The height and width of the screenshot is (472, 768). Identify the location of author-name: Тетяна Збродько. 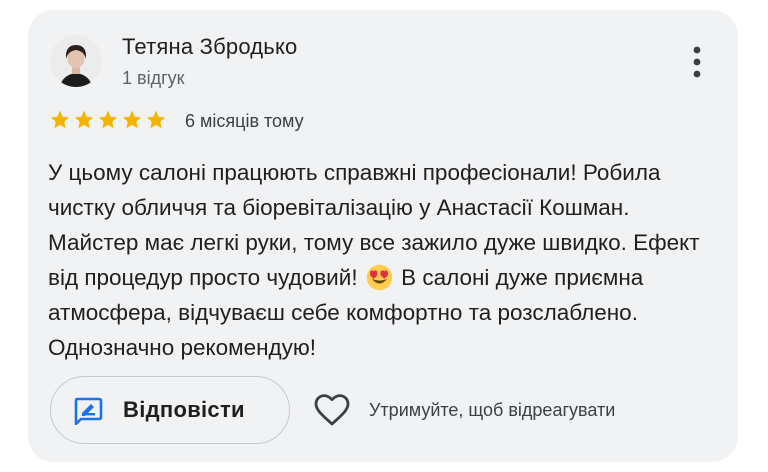
(209, 47).